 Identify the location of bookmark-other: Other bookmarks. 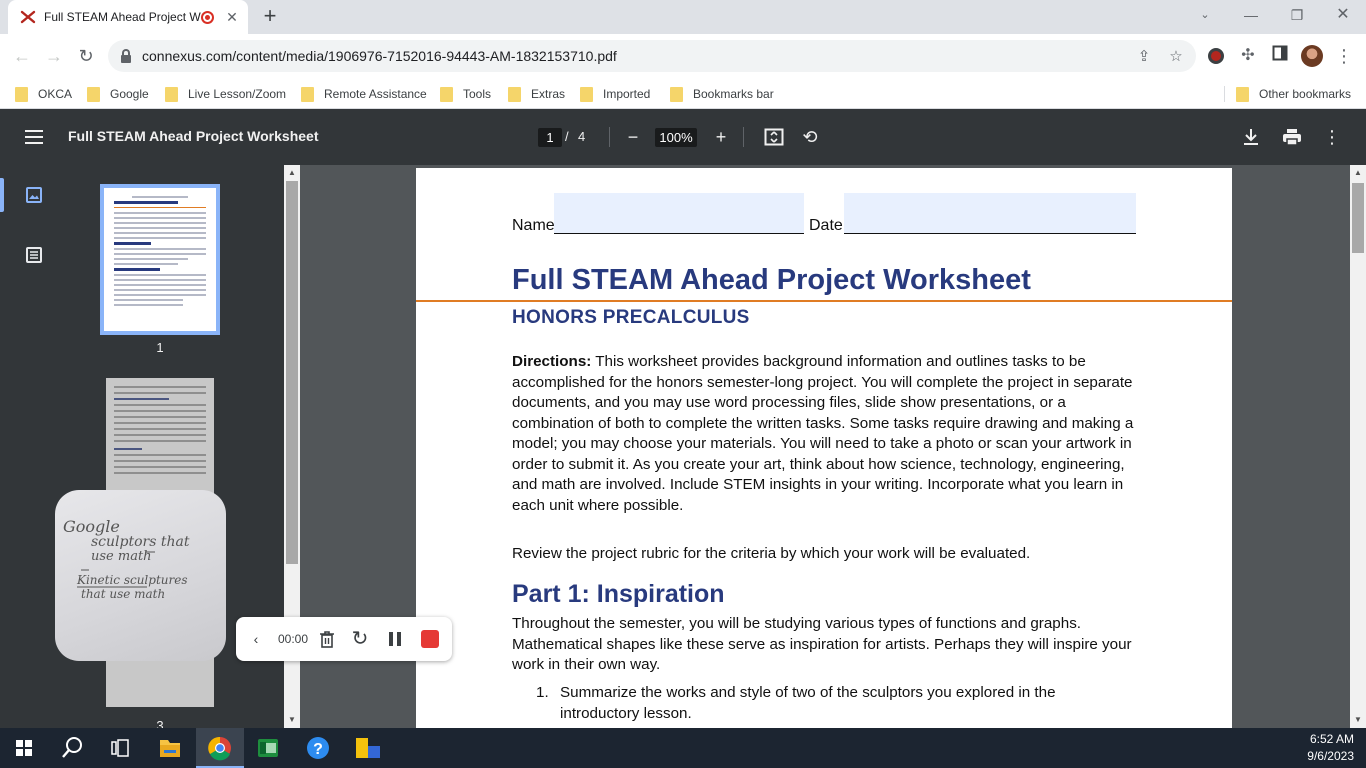
(1293, 94).